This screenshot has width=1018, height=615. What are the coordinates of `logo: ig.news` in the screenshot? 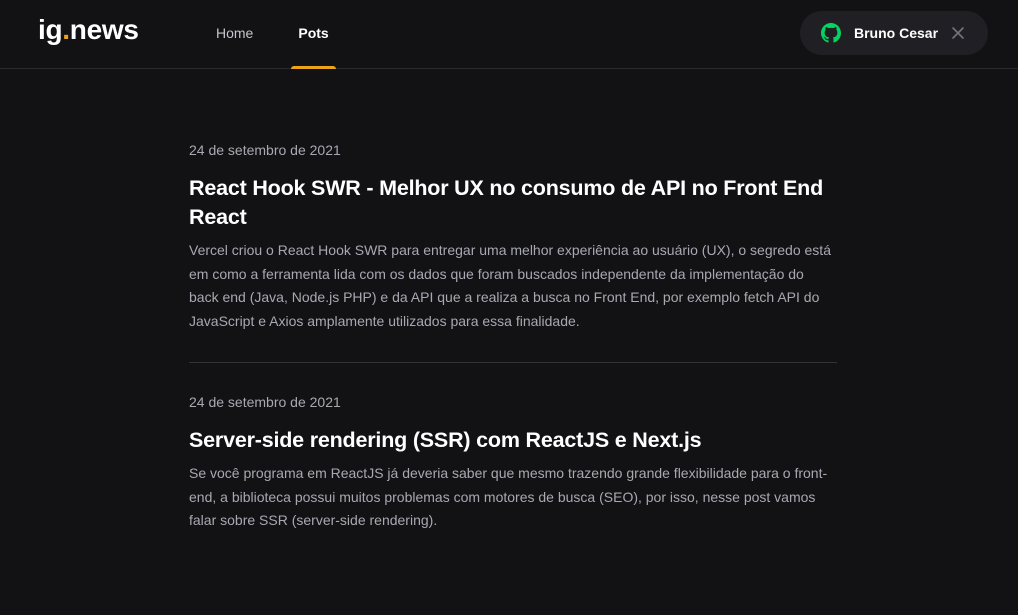 It's located at (88, 30).